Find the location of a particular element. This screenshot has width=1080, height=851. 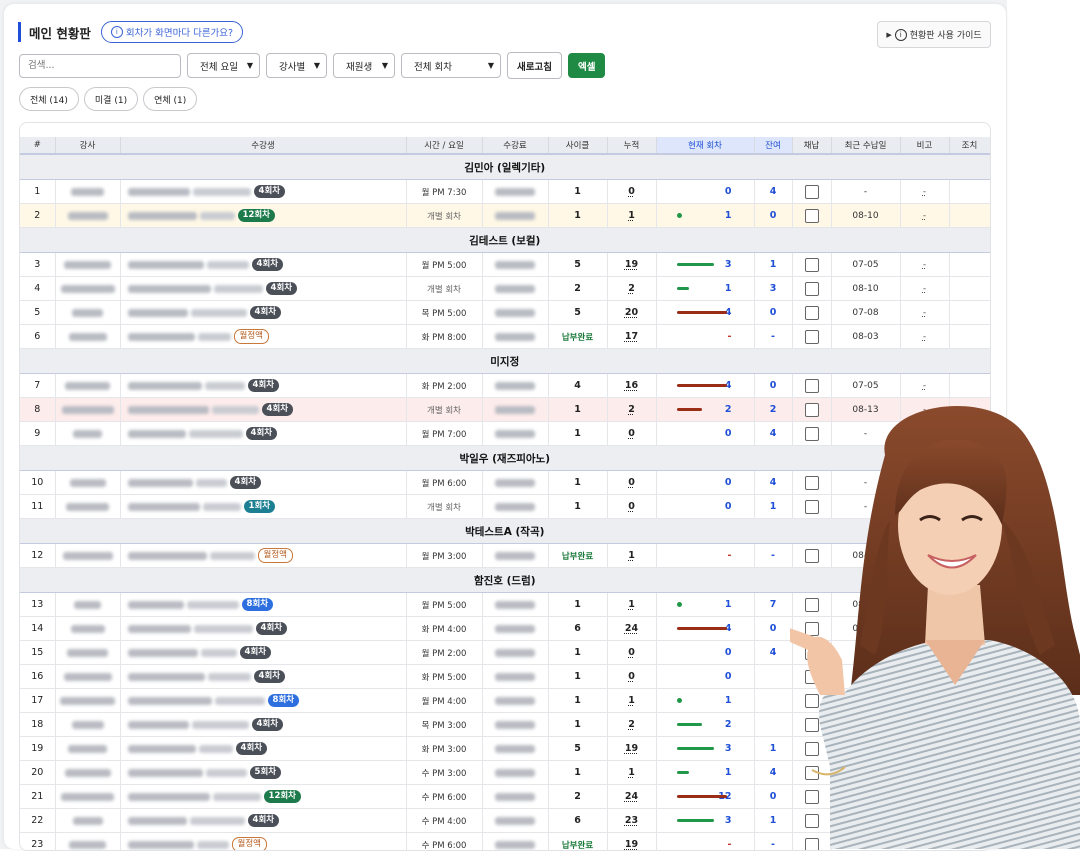

student-cell: 1회차 is located at coordinates (263, 507).